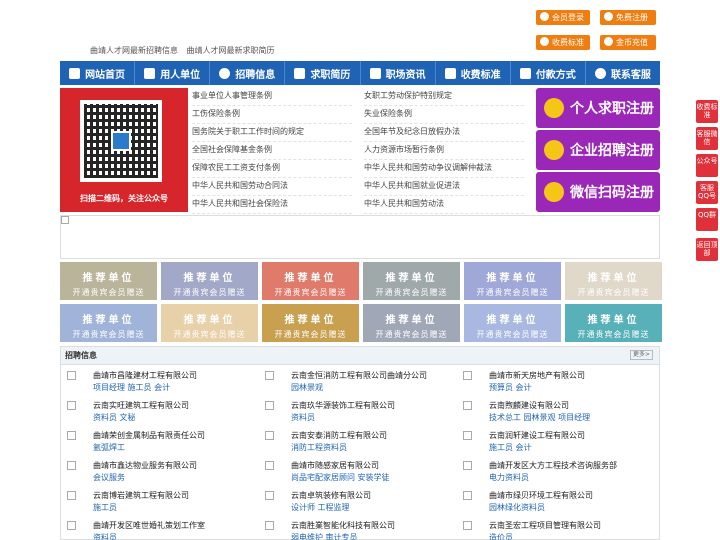  What do you see at coordinates (231, 50) in the screenshot?
I see `latest-resumes-link: 曲靖人才网最新求职简历` at bounding box center [231, 50].